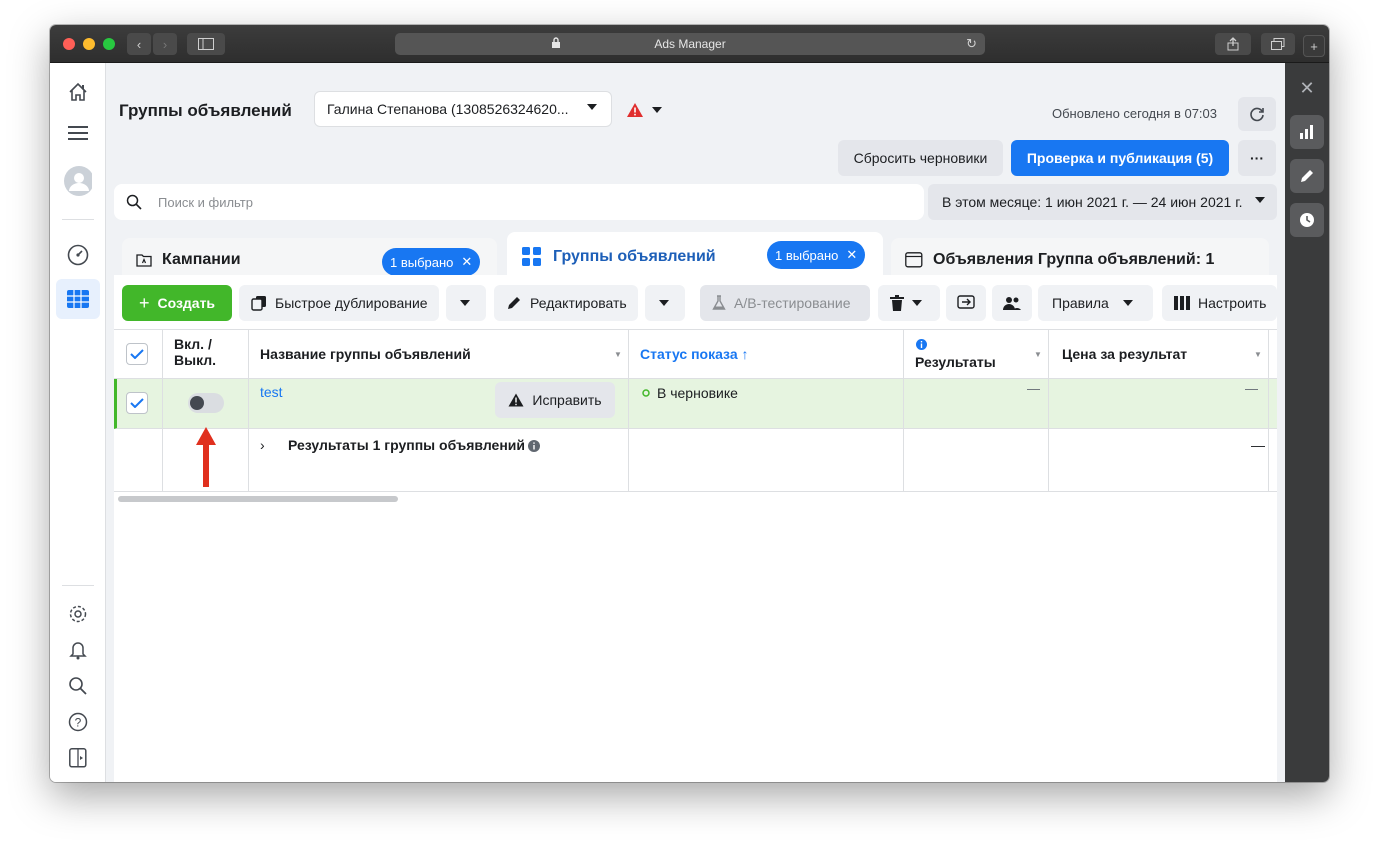 This screenshot has height=856, width=1378. Describe the element at coordinates (137, 403) in the screenshot. I see `row-checkbox` at that location.